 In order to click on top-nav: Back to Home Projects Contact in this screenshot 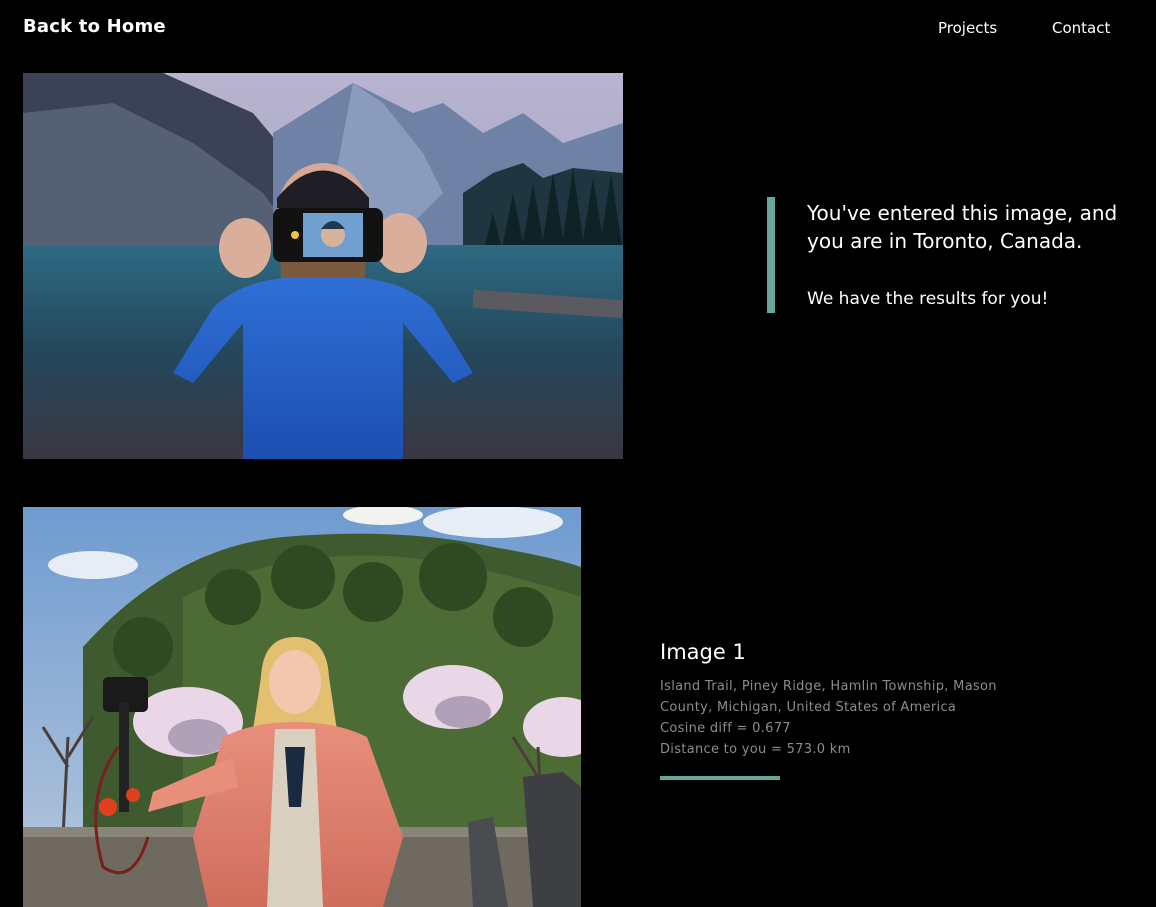, I will do `click(578, 28)`.